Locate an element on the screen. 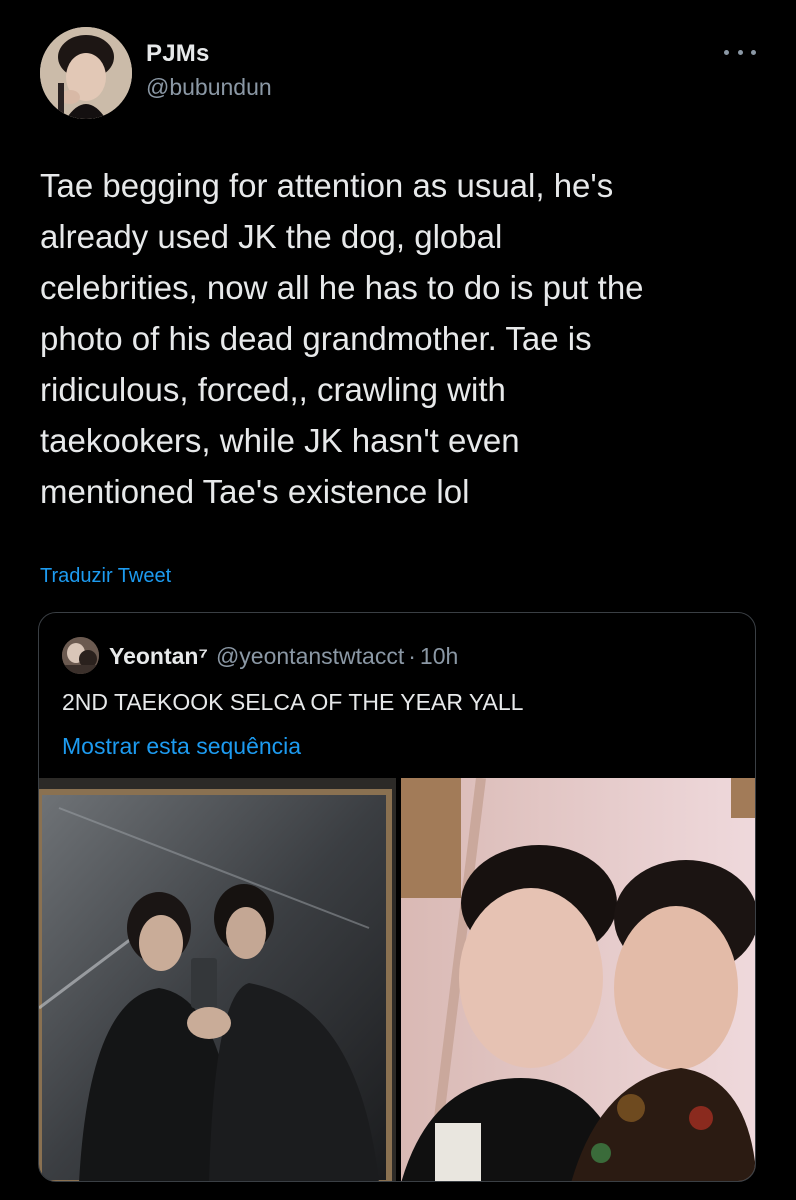  quoted-timestamp: 10h is located at coordinates (439, 656).